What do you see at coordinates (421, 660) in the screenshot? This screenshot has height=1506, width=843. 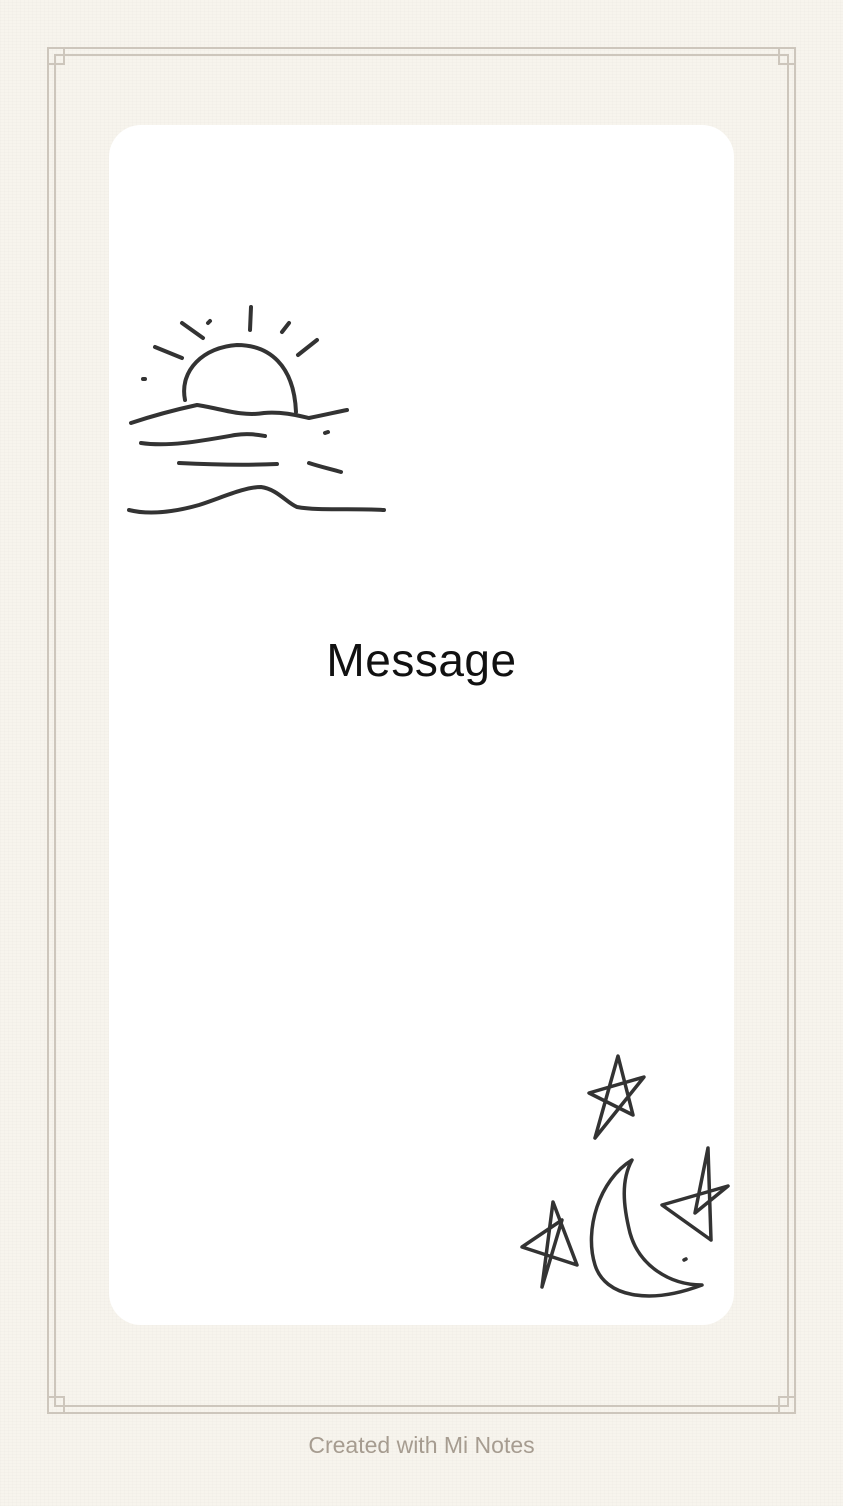 I see `note-message: Message` at bounding box center [421, 660].